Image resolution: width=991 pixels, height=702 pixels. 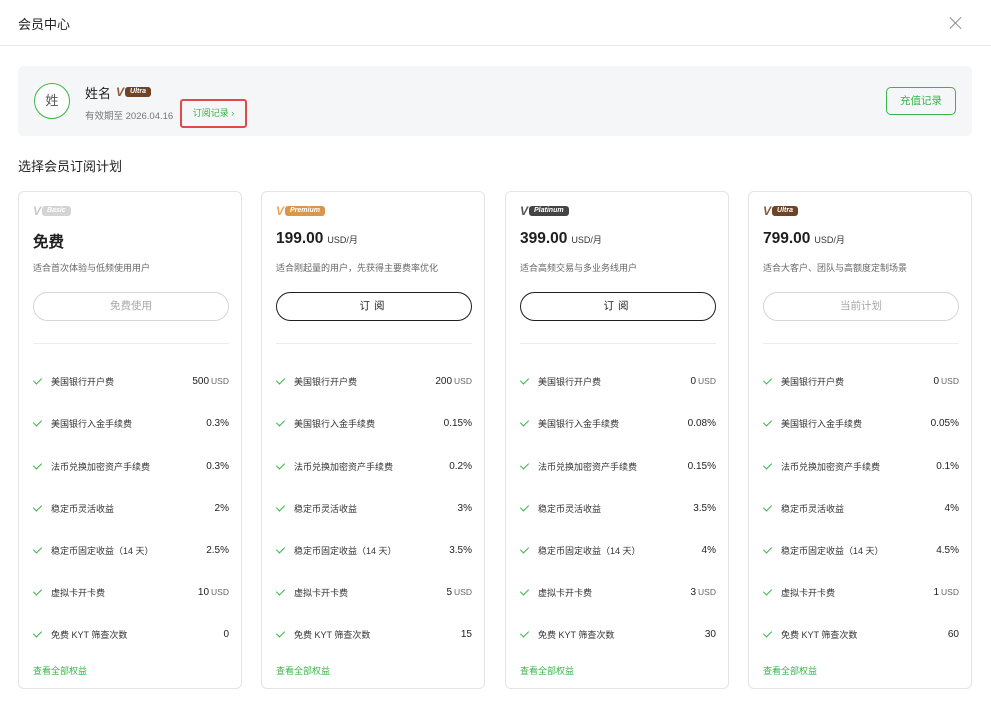 What do you see at coordinates (822, 424) in the screenshot?
I see `feature-name: 美国银行入金手续费` at bounding box center [822, 424].